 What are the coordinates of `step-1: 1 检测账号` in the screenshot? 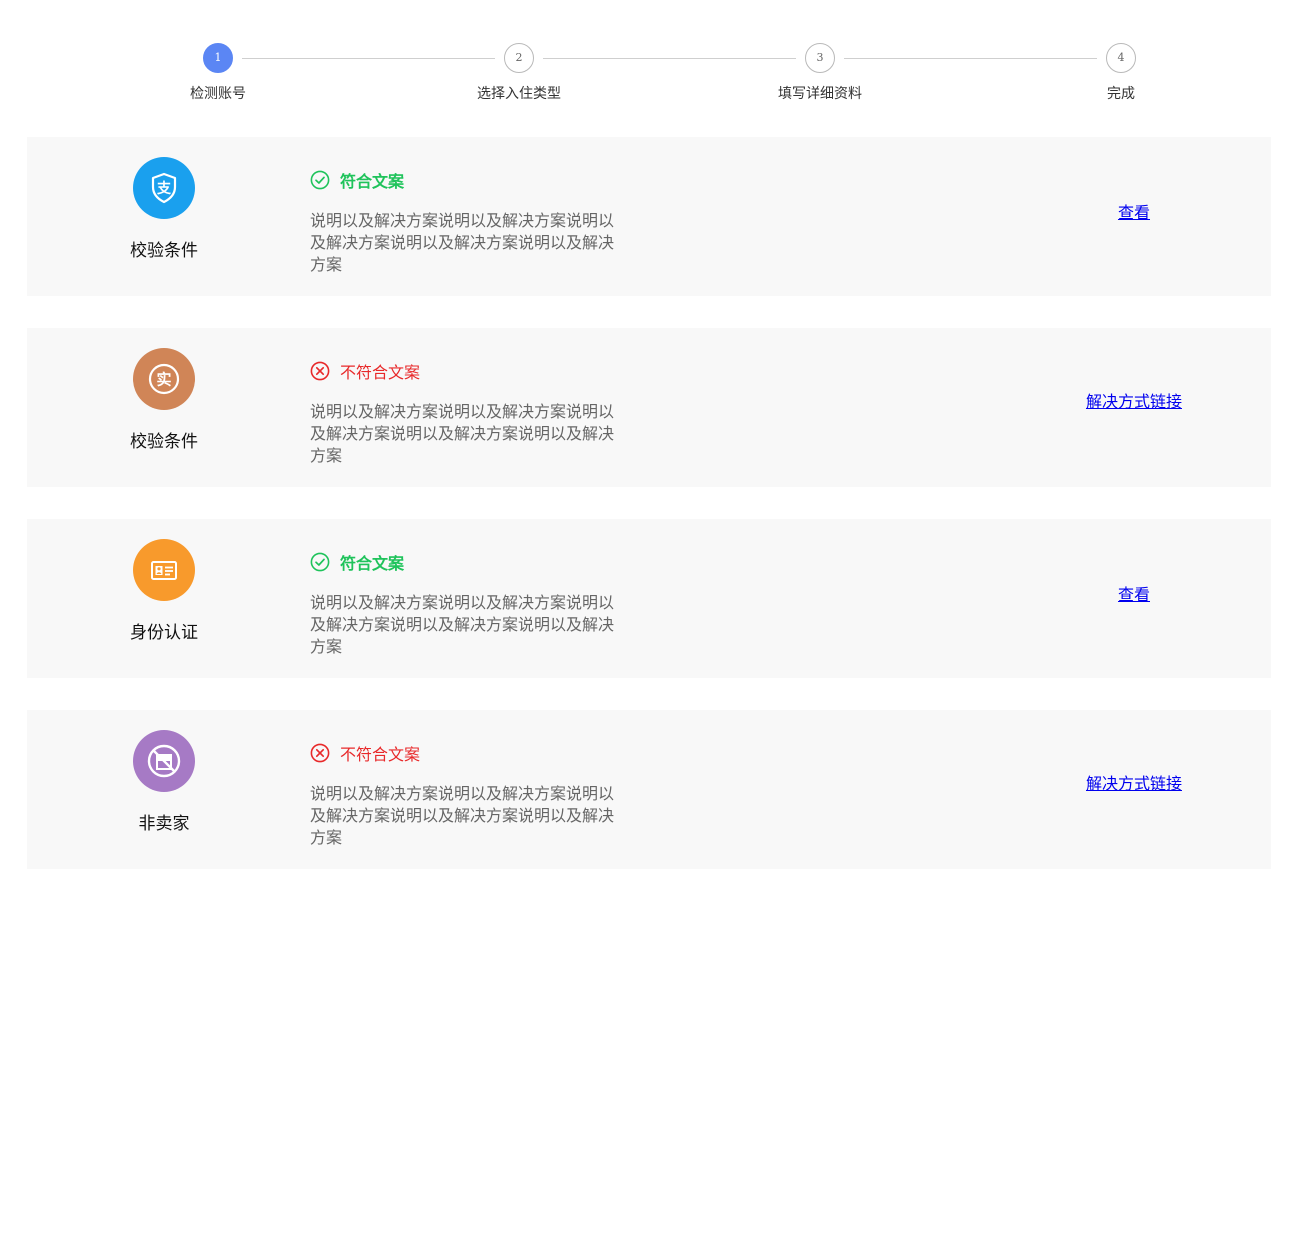 It's located at (218, 73).